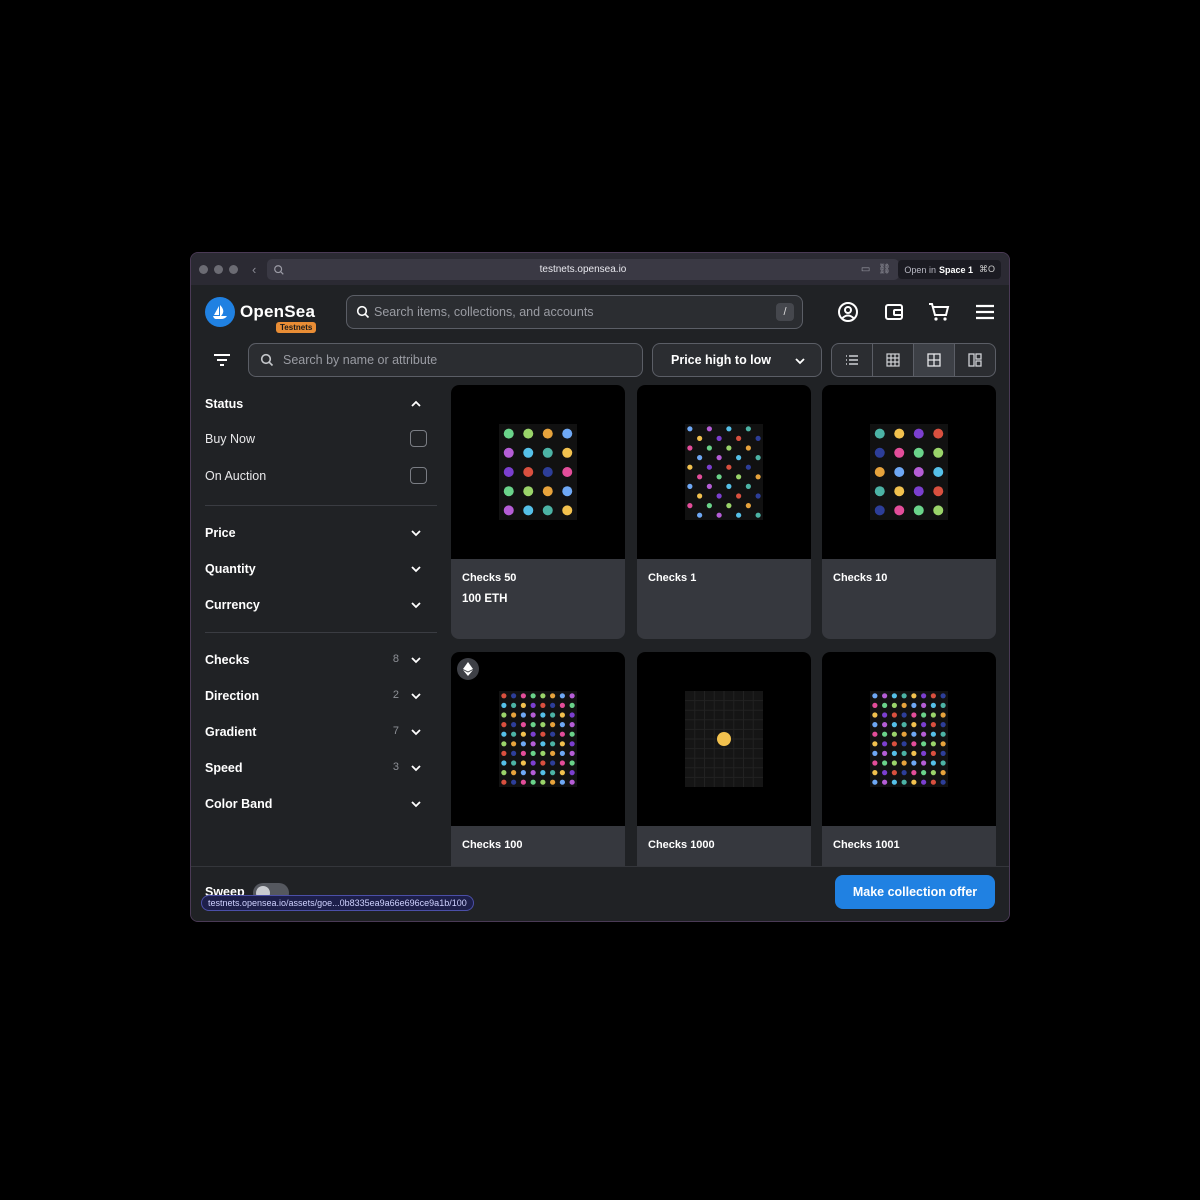  What do you see at coordinates (321, 568) in the screenshot?
I see `filter-quantity: Quantity` at bounding box center [321, 568].